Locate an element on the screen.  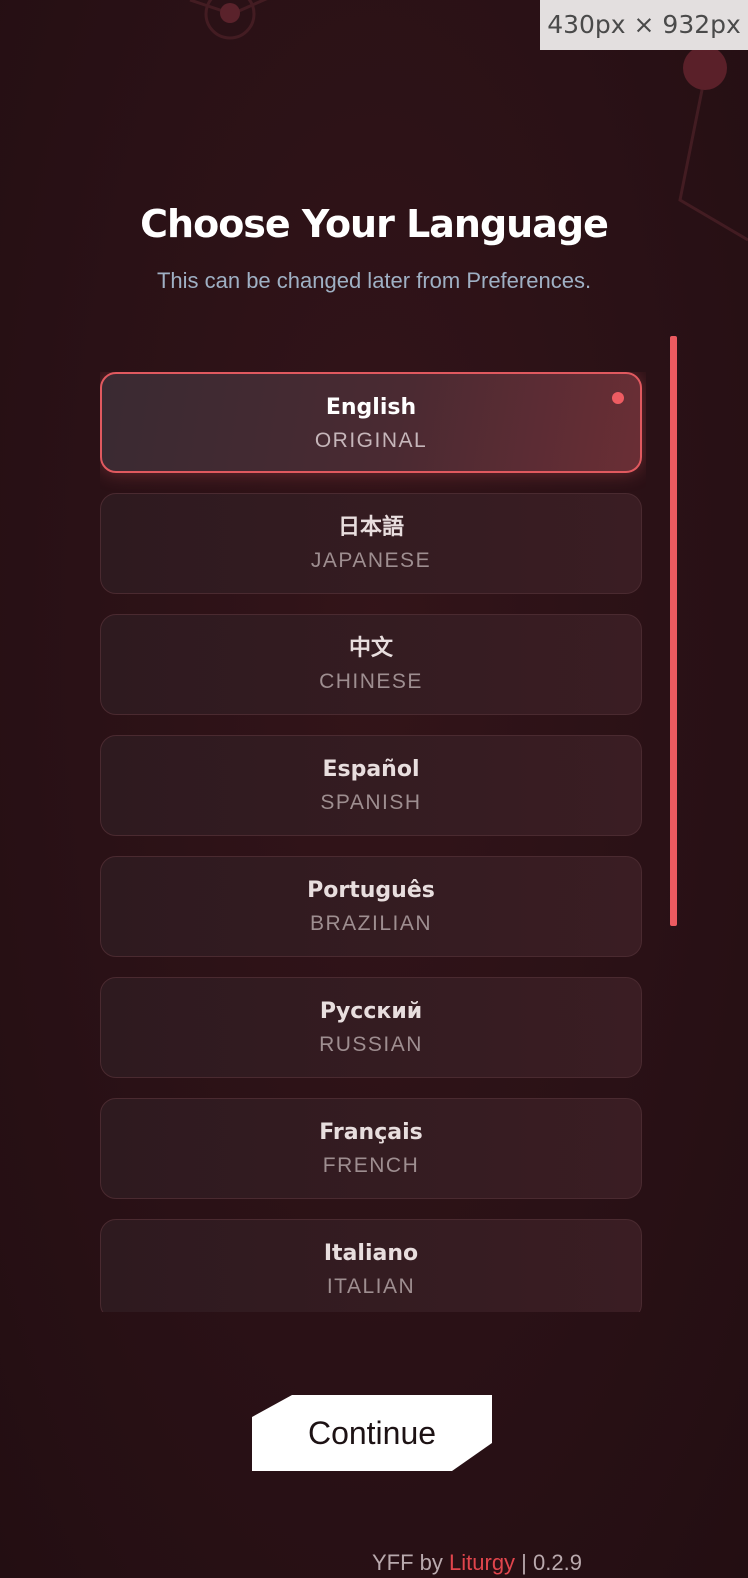
language-option: Italiano ITALIAN is located at coordinates (371, 1265).